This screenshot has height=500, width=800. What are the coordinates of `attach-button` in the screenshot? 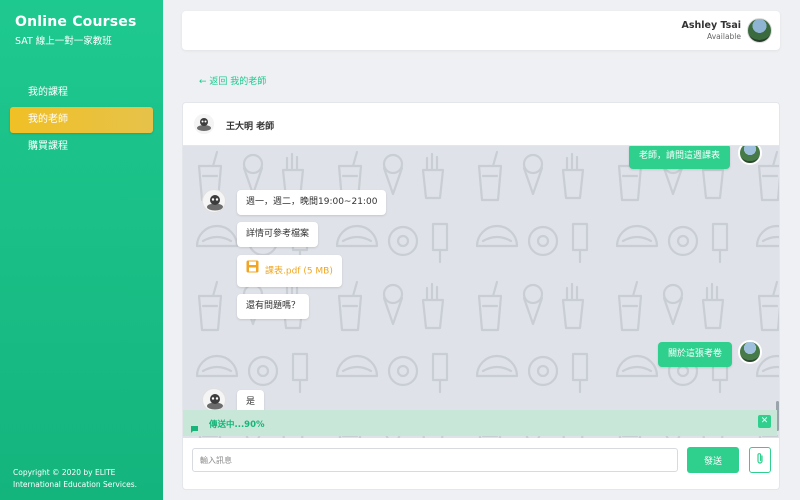 It's located at (760, 460).